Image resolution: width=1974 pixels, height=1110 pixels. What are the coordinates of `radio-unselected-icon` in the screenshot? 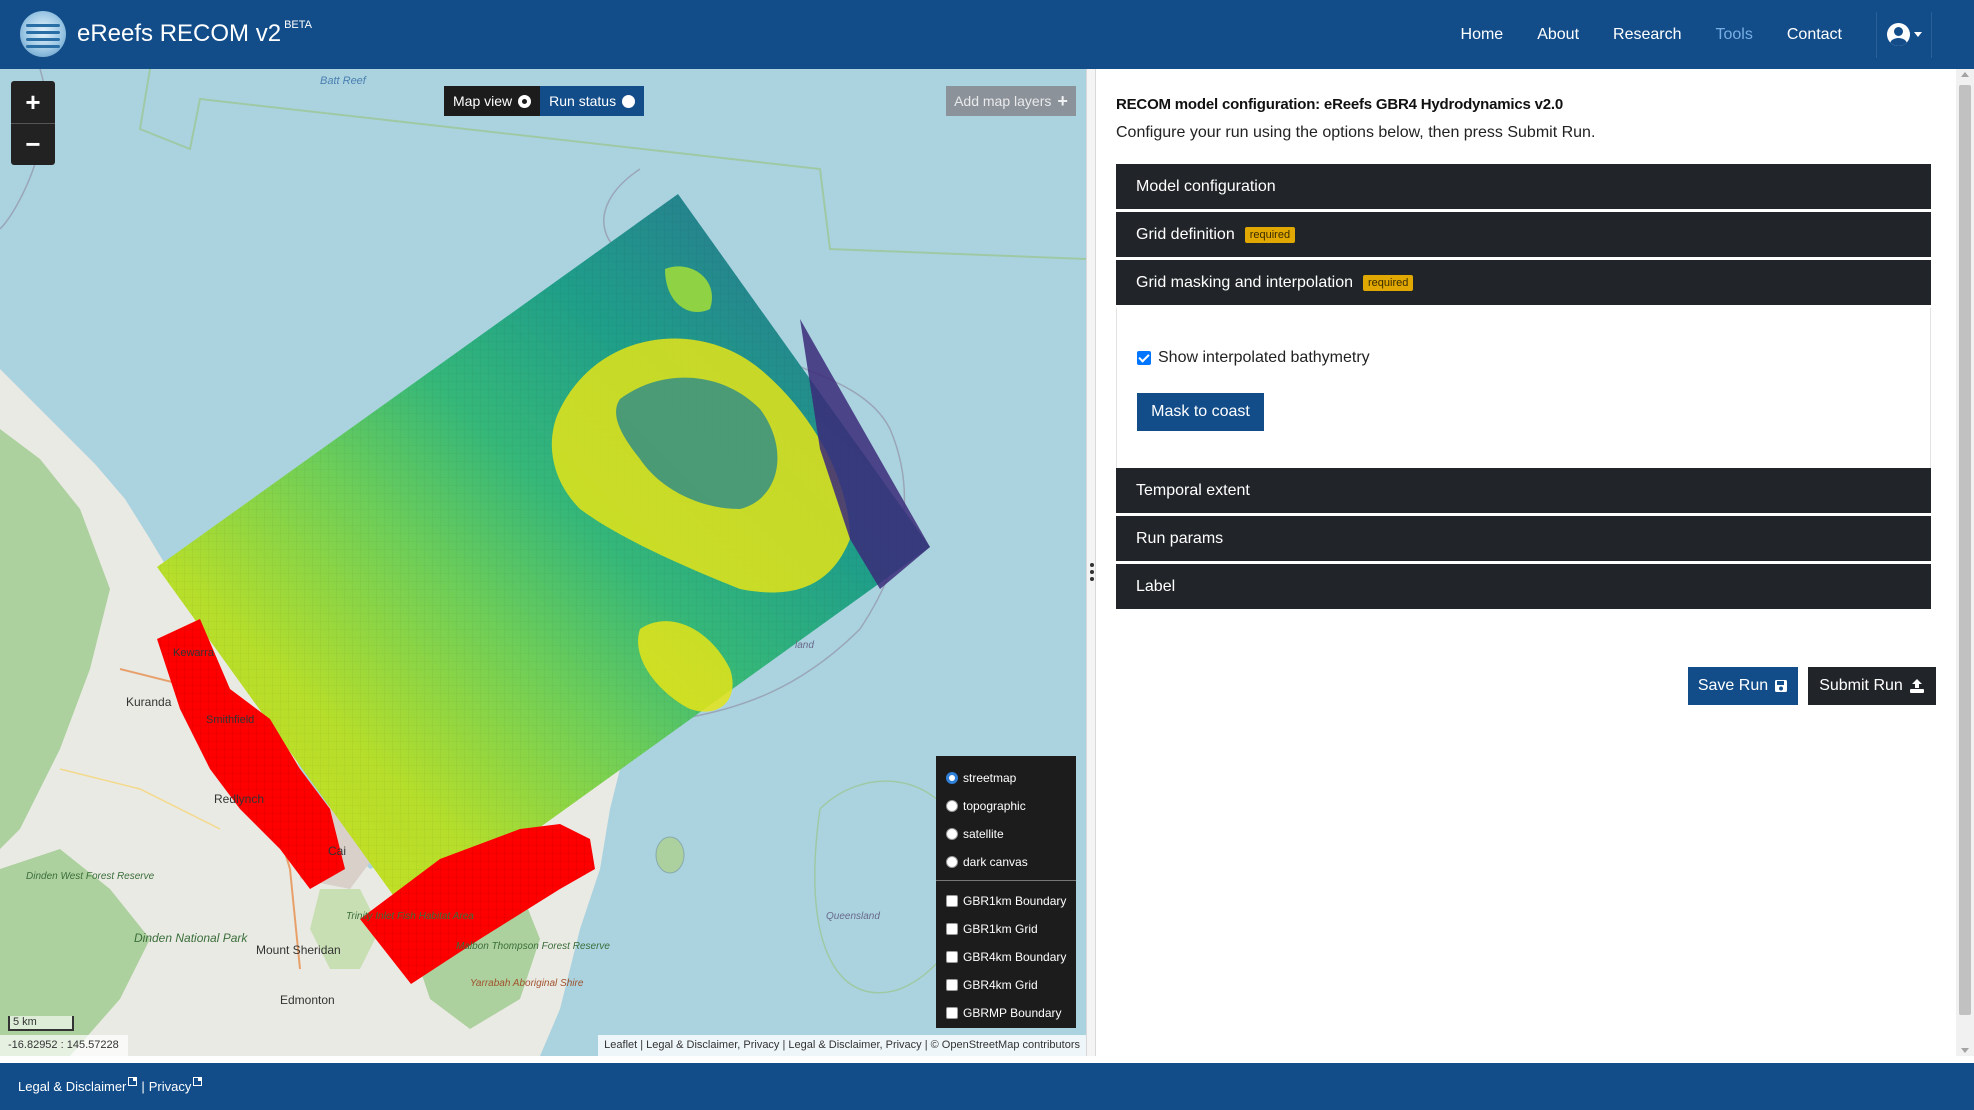 It's located at (629, 101).